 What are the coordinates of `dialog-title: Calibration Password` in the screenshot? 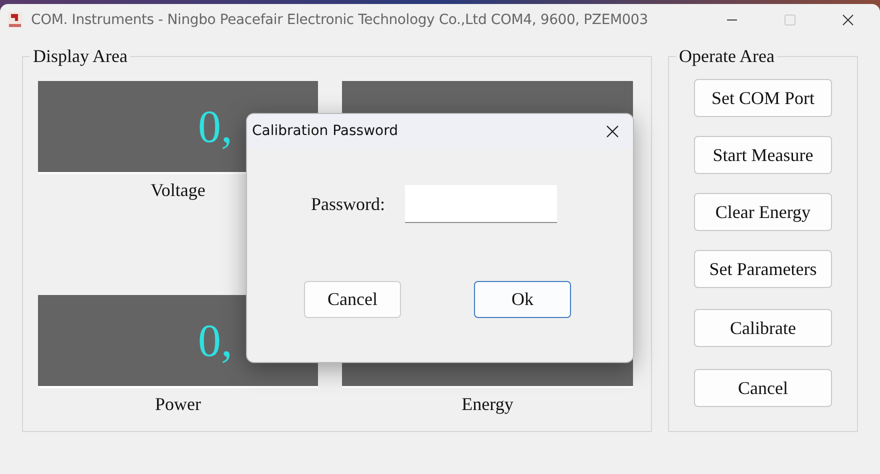 It's located at (325, 131).